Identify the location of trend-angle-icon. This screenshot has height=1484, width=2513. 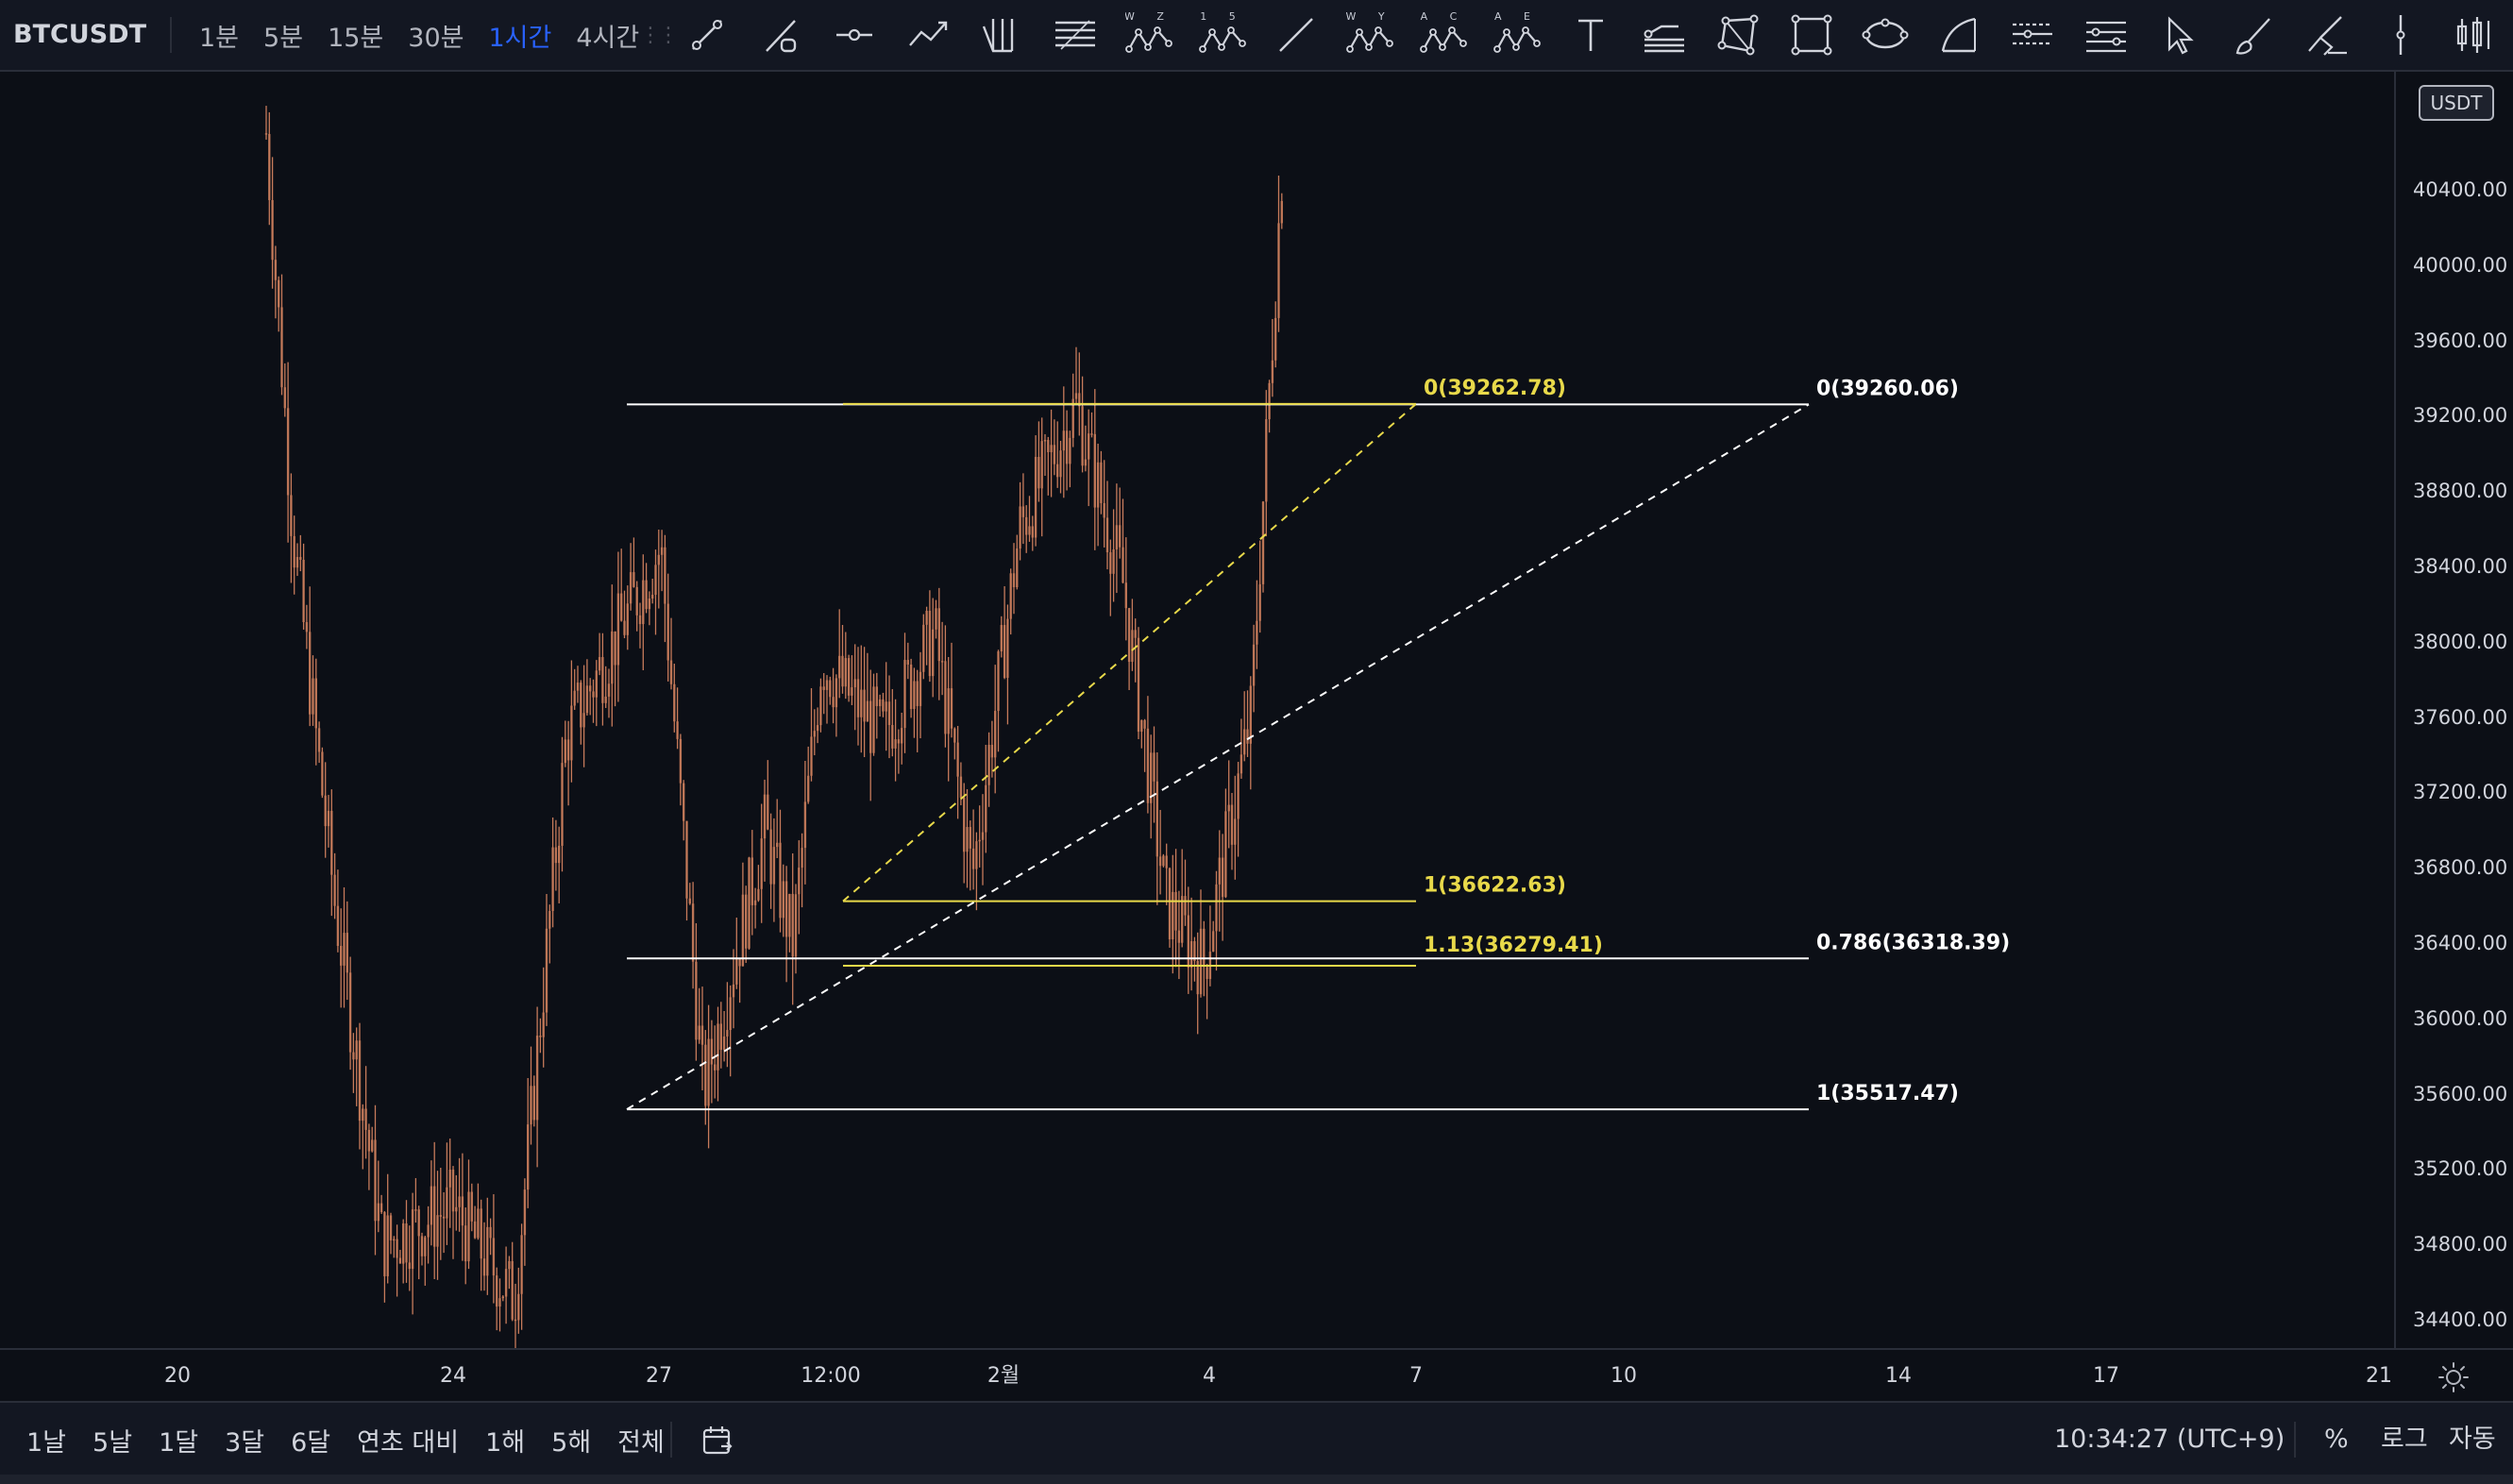
(781, 35).